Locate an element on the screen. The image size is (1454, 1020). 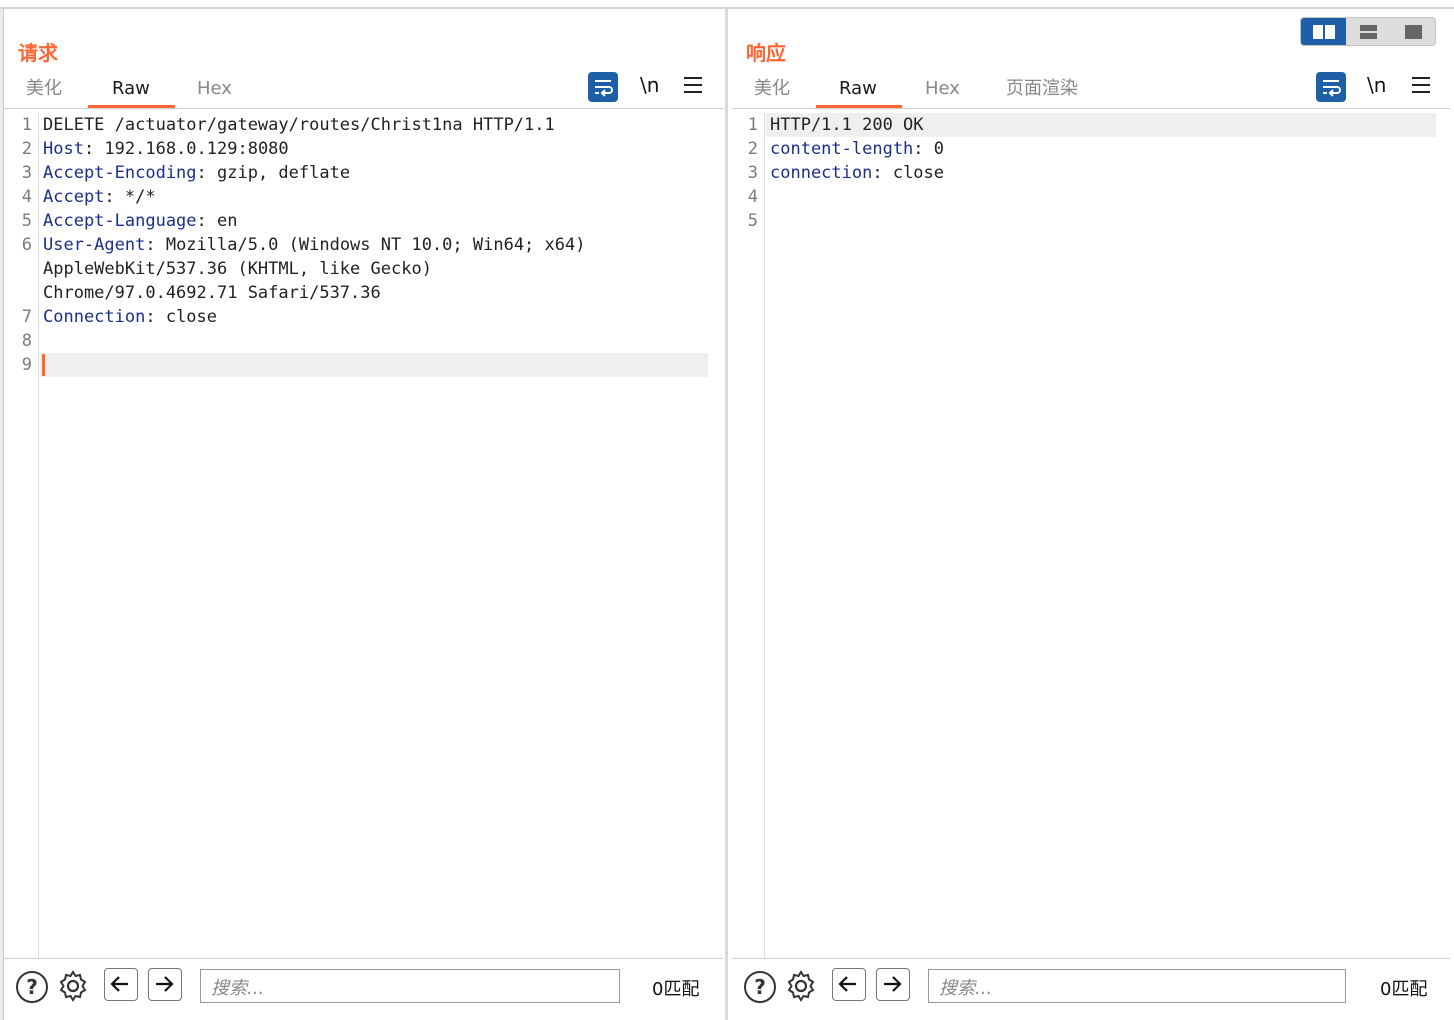
header-value: AppleWebKit/537.36 (KHTML, like Gecko) is located at coordinates (237, 269).